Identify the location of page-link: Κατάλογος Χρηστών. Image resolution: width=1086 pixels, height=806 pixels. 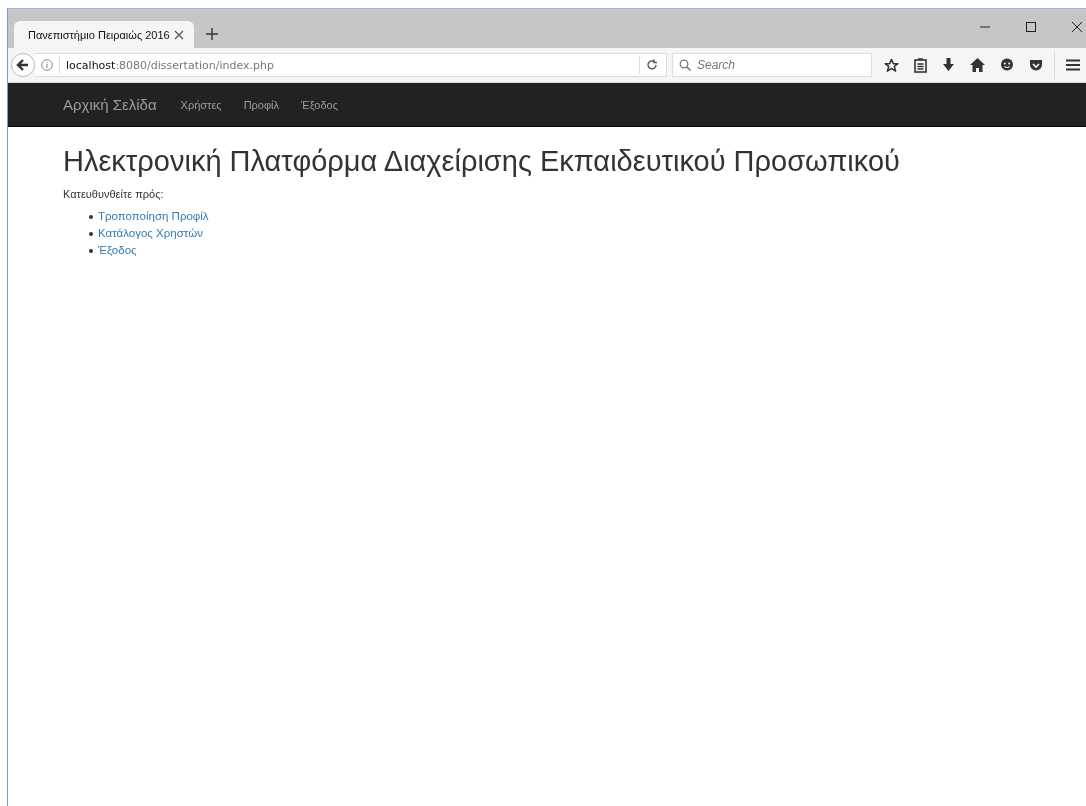
(150, 233).